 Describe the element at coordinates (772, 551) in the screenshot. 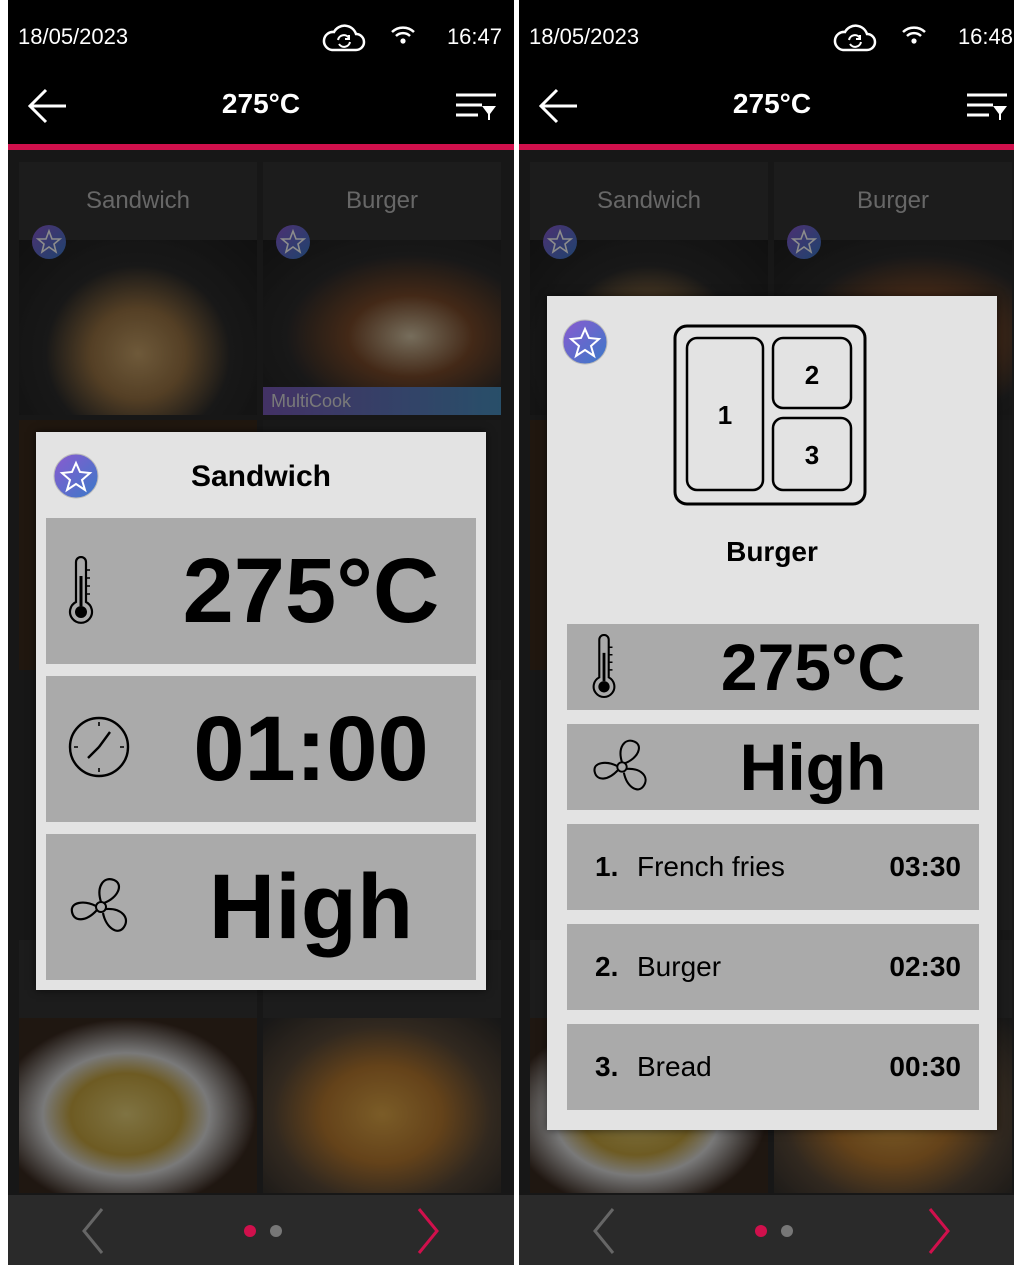

I see `popup-title: Burger` at that location.